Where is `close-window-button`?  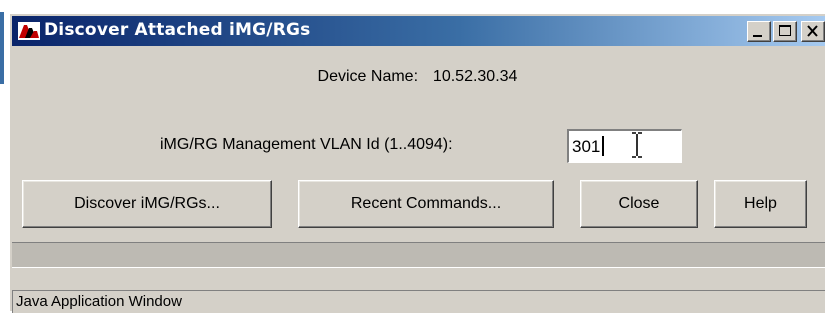 close-window-button is located at coordinates (813, 31).